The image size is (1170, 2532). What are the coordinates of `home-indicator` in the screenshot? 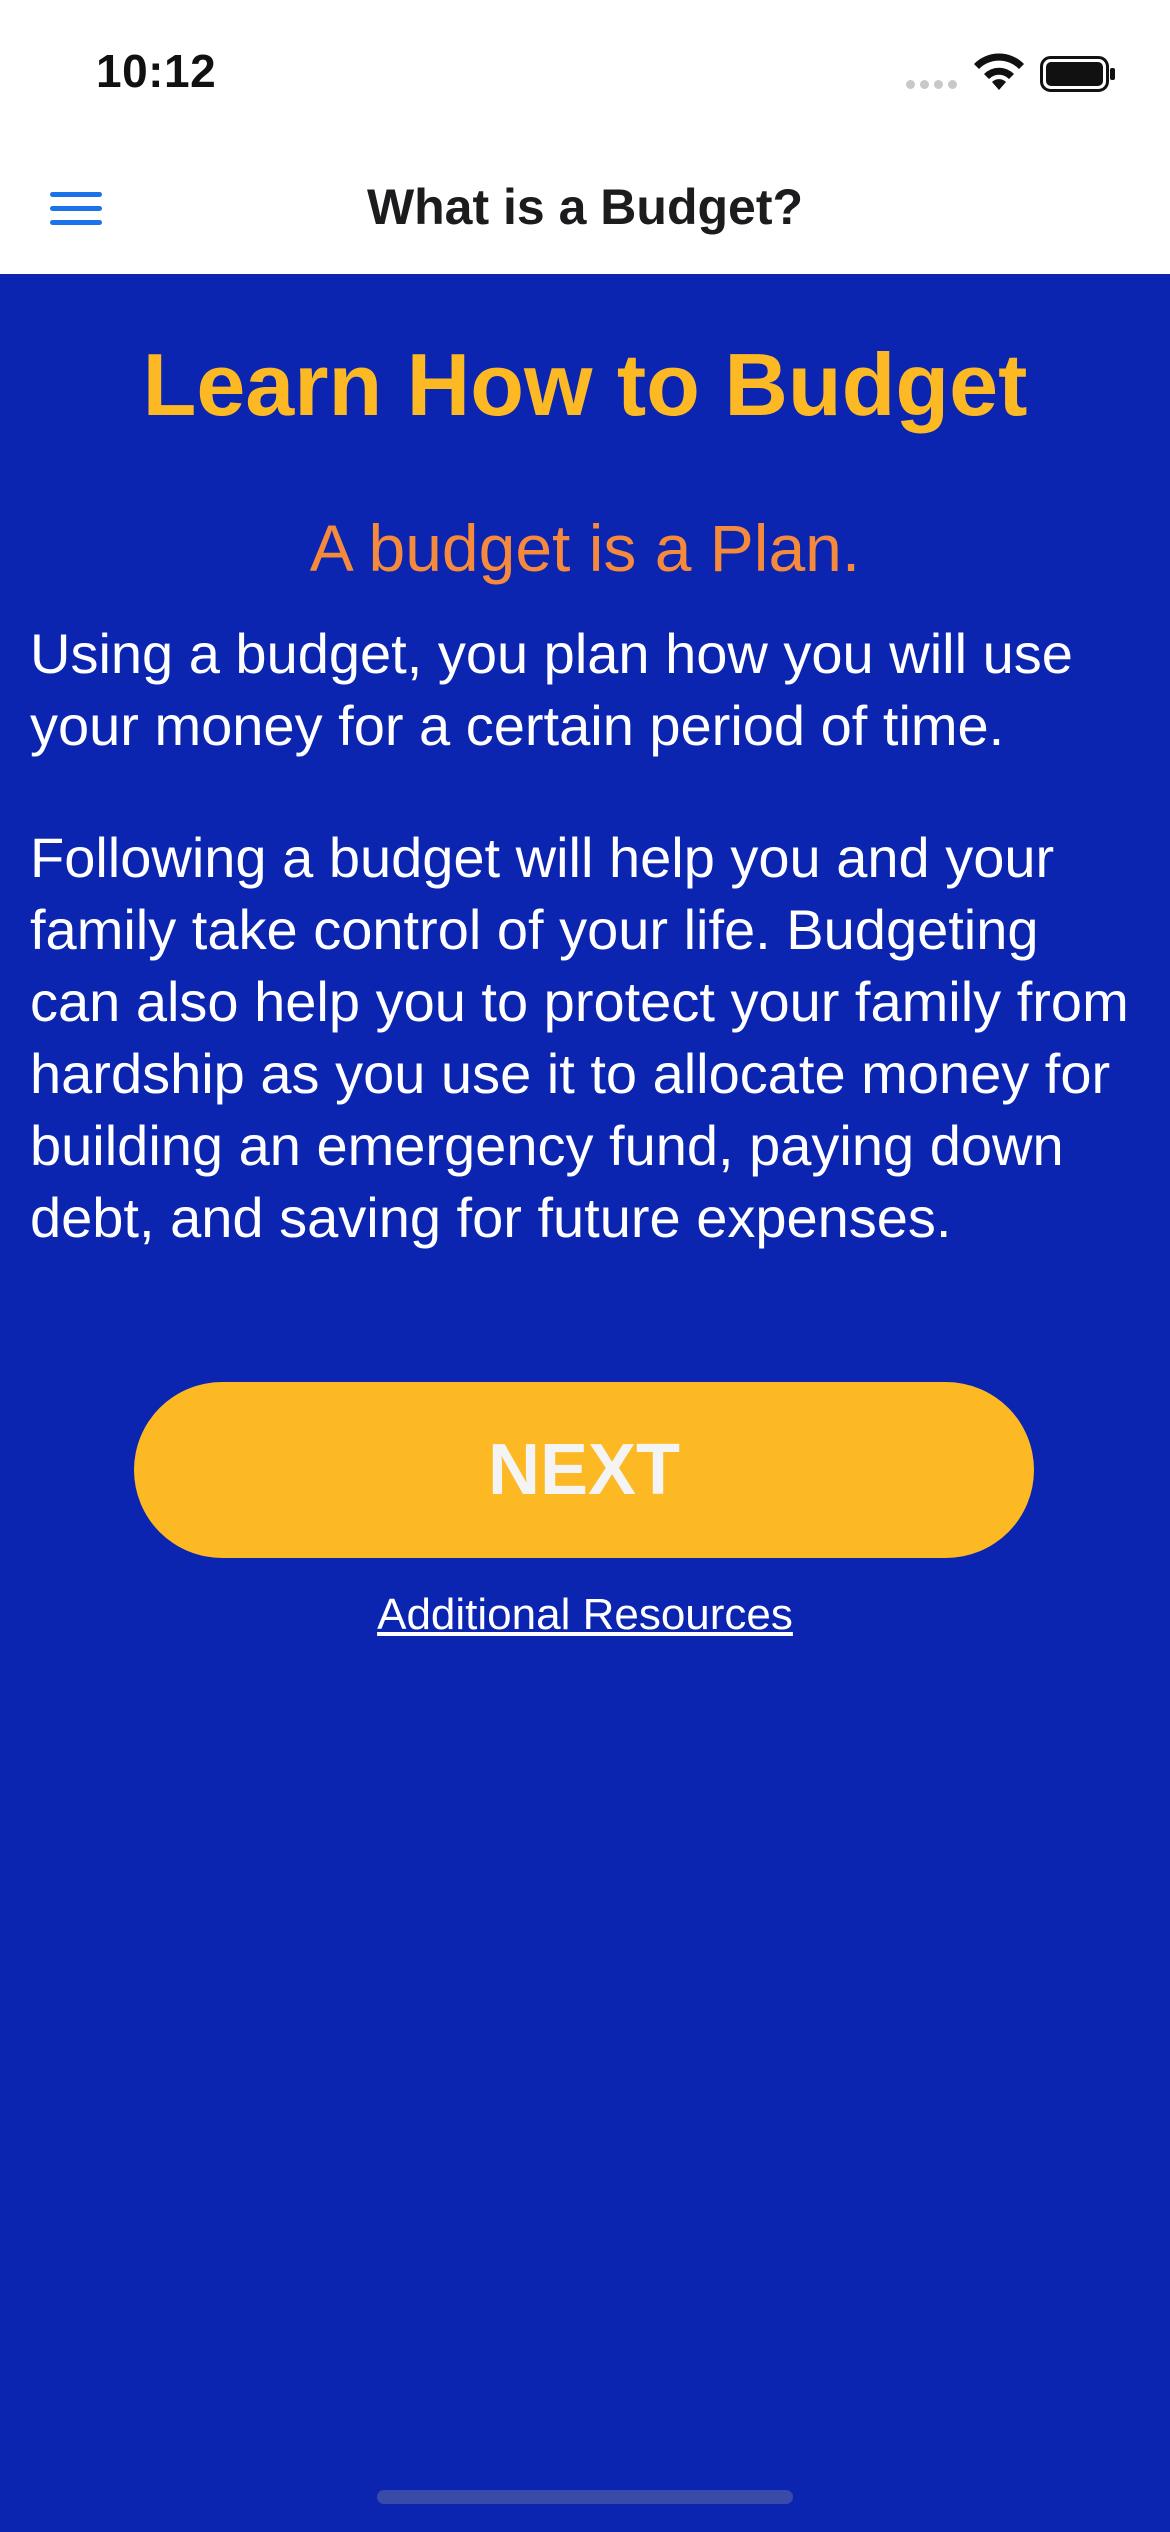 It's located at (585, 2497).